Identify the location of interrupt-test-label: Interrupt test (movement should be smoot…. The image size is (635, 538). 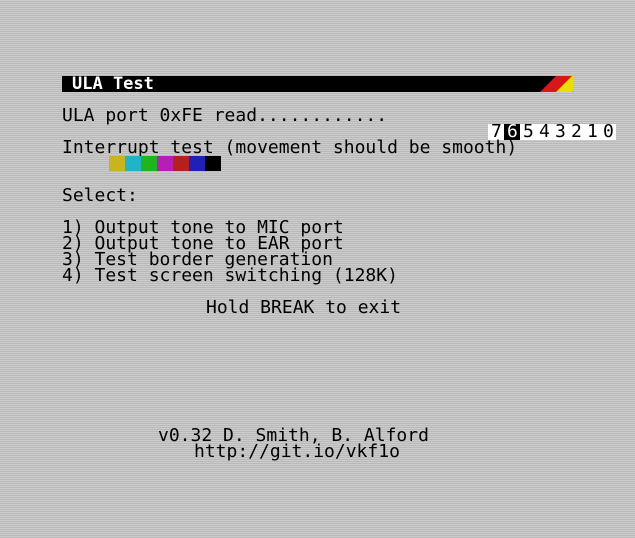
(290, 147).